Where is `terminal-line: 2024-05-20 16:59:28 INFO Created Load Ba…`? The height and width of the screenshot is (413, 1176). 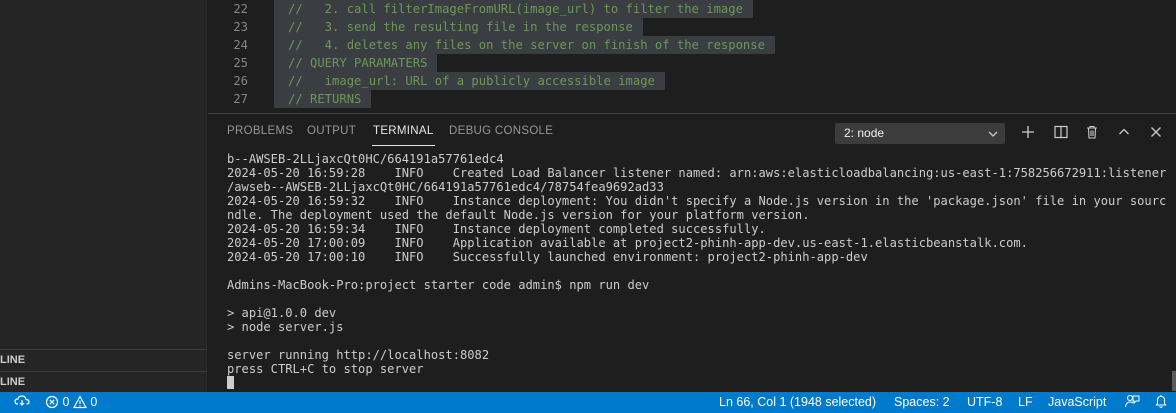
terminal-line: 2024-05-20 16:59:28 INFO Created Load Ba… is located at coordinates (697, 173).